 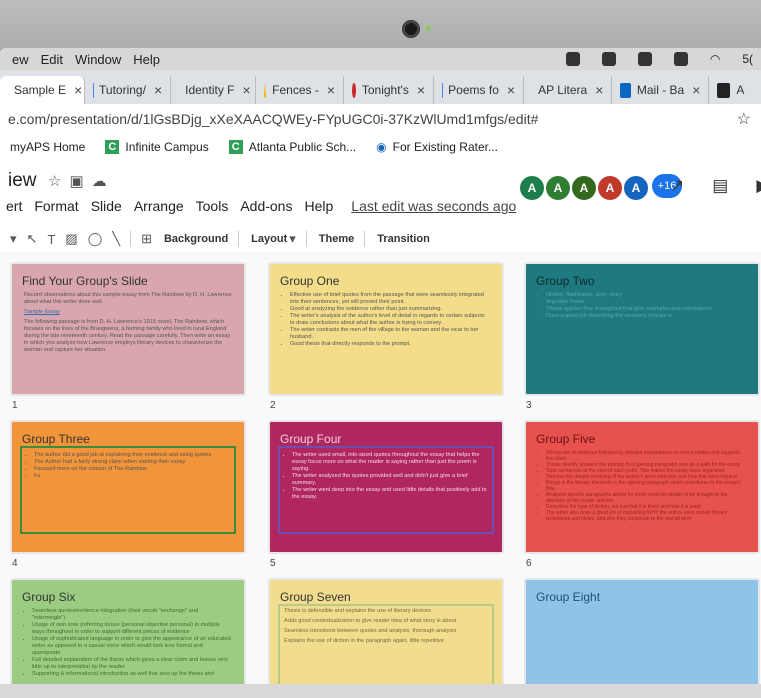 What do you see at coordinates (106, 206) in the screenshot?
I see `menu-slide: Slide` at bounding box center [106, 206].